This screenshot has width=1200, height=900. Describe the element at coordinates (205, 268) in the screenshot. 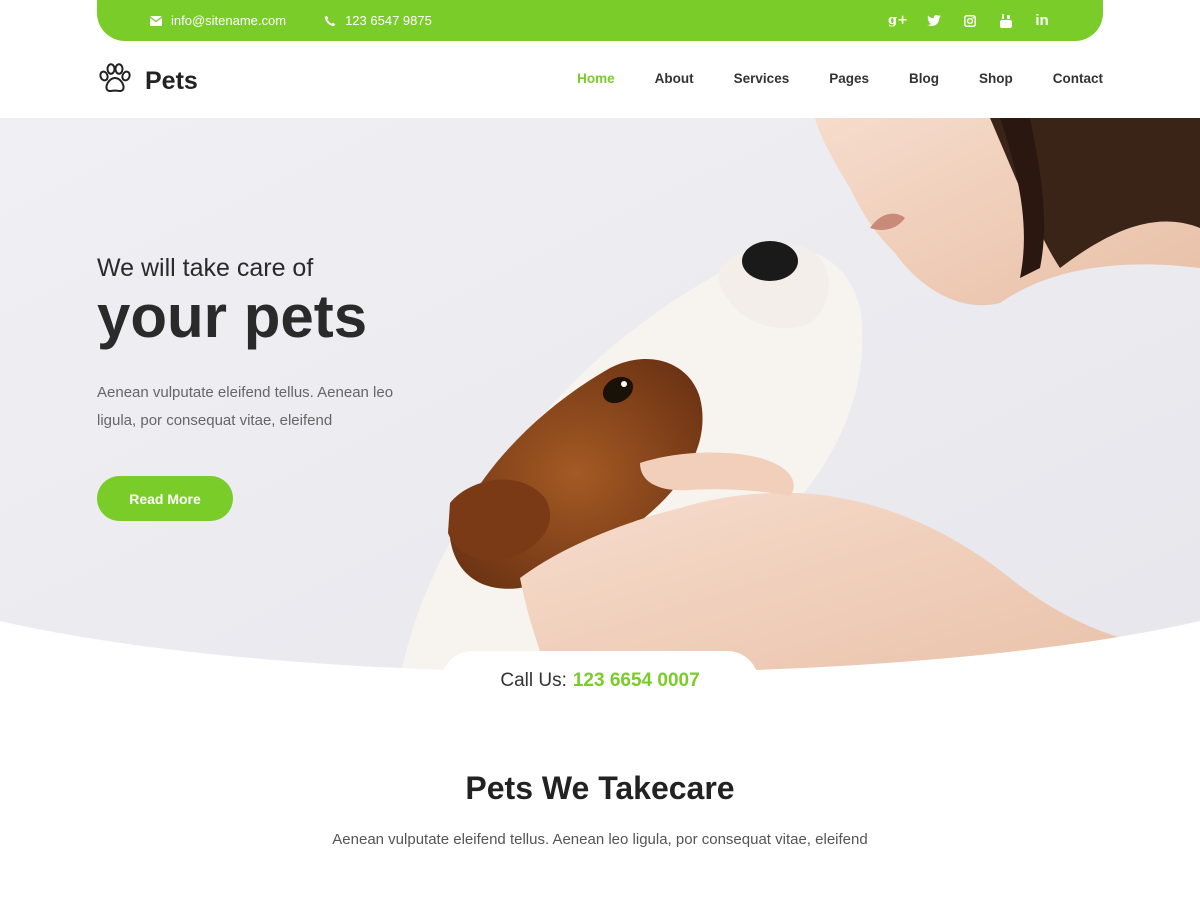

I see `hero-subheading: We will take care of` at that location.